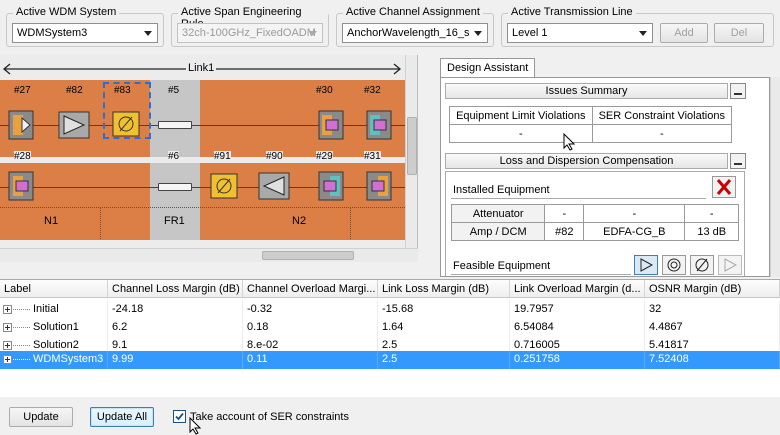 The height and width of the screenshot is (435, 780). What do you see at coordinates (521, 115) in the screenshot?
I see `issues-header: Equipment Limit Violations` at bounding box center [521, 115].